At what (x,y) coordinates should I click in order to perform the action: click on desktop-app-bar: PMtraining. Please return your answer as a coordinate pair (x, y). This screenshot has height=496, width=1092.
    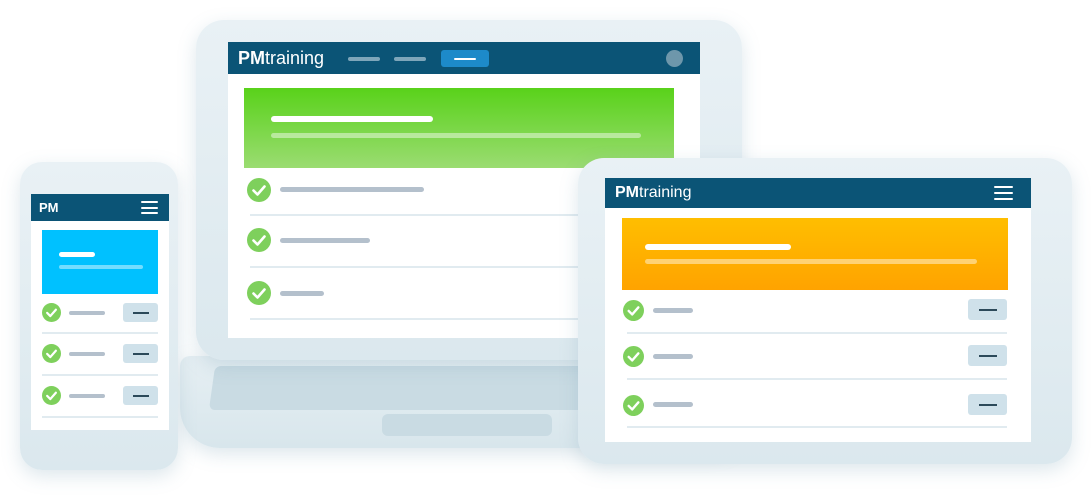
    Looking at the image, I should click on (464, 58).